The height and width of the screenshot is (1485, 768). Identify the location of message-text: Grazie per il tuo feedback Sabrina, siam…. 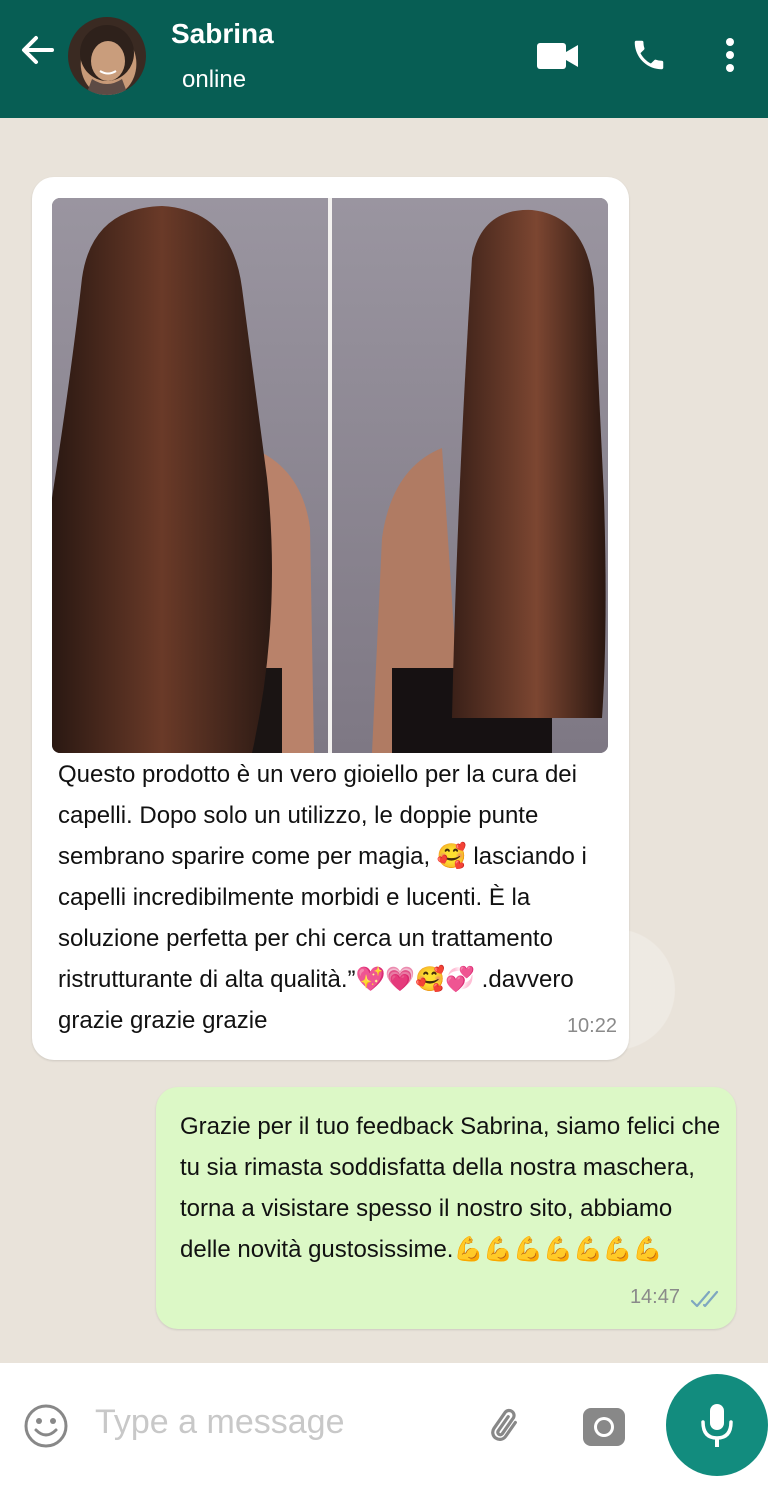
(450, 1188).